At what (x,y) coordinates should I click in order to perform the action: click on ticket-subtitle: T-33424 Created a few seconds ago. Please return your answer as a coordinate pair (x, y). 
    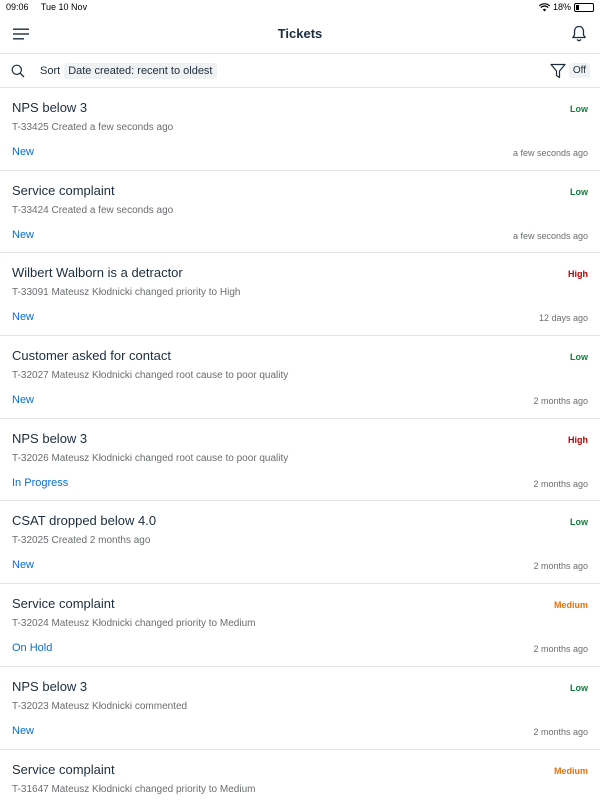
    Looking at the image, I should click on (93, 210).